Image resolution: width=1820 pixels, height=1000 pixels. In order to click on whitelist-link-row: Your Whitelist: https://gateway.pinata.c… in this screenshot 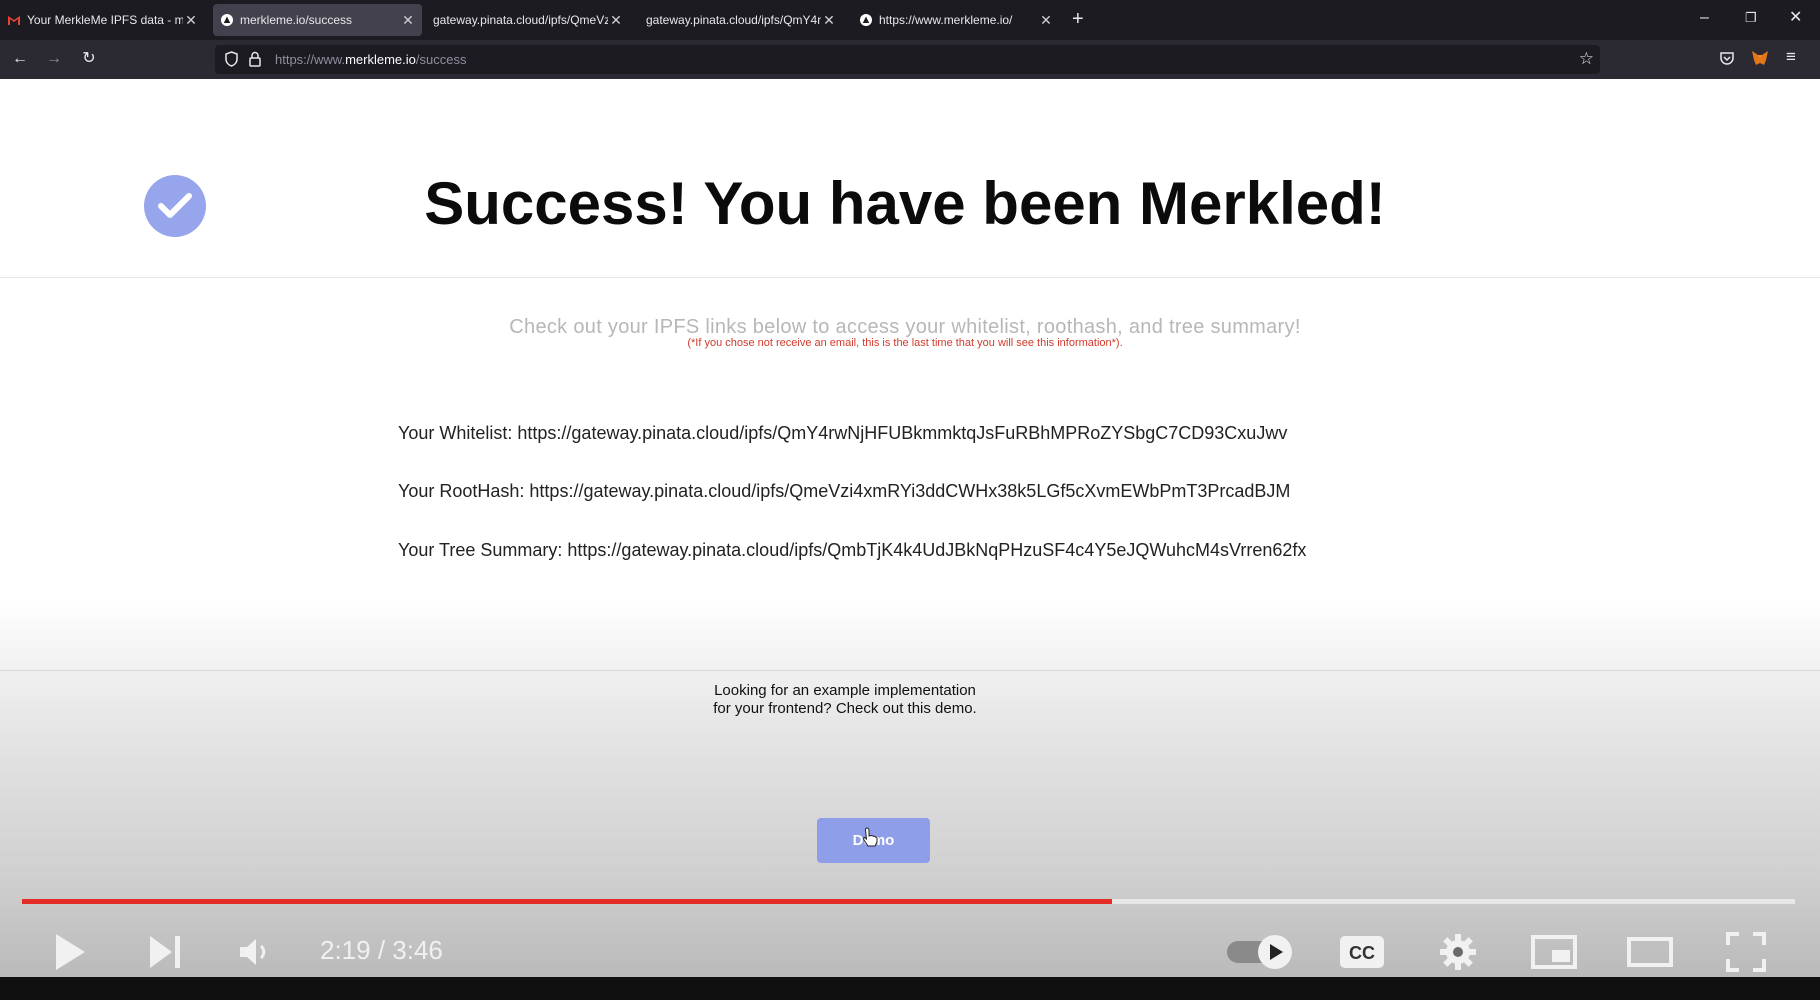, I will do `click(842, 433)`.